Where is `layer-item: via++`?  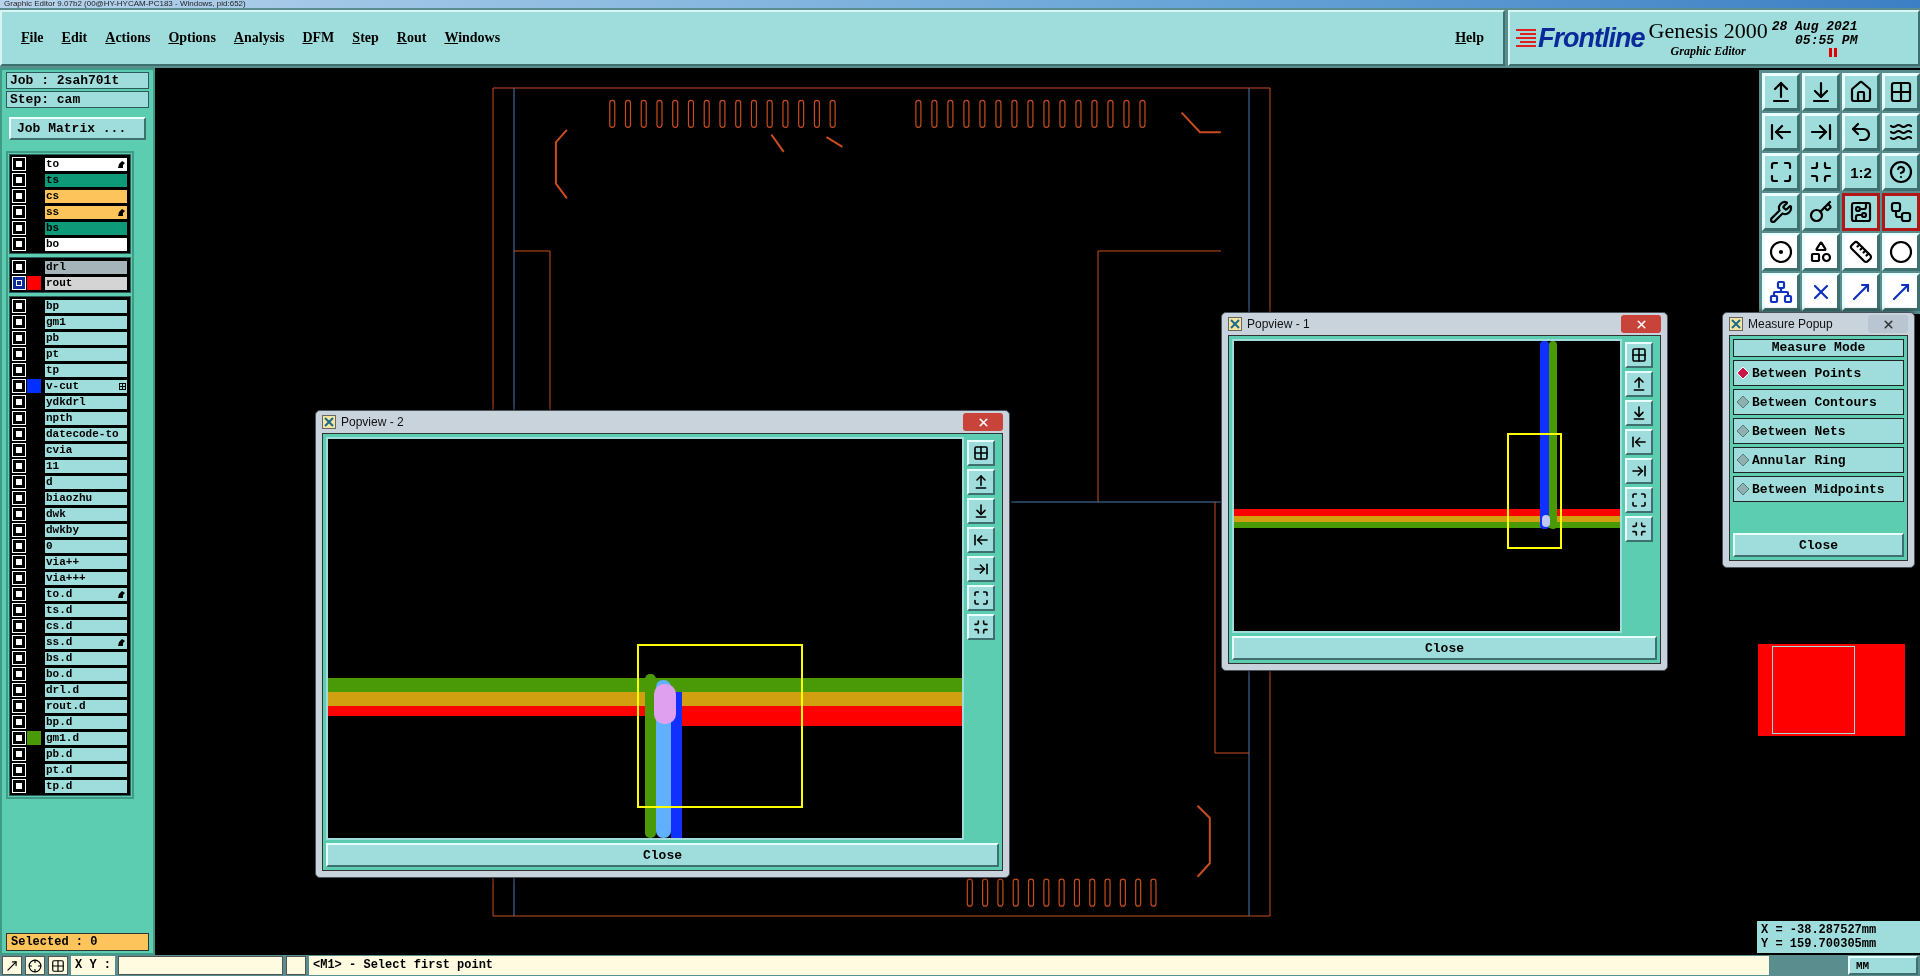 layer-item: via++ is located at coordinates (86, 562).